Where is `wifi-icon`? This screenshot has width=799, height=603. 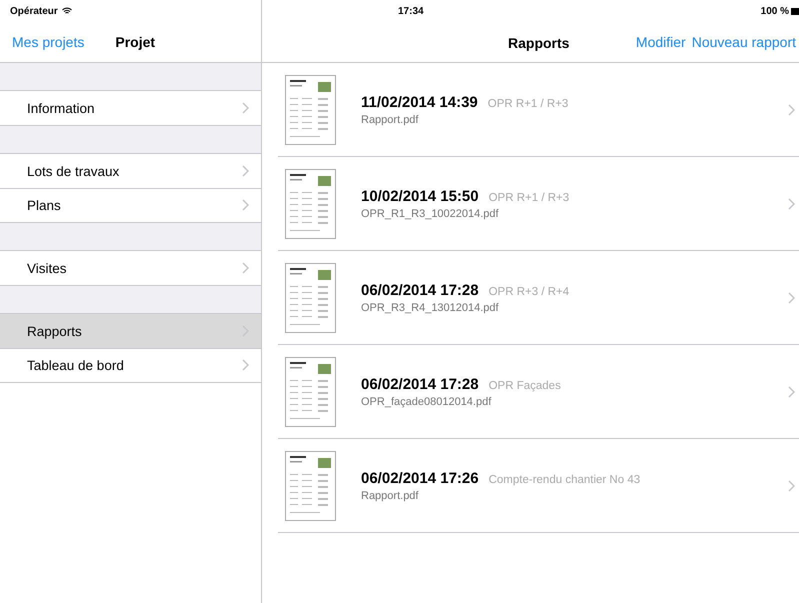
wifi-icon is located at coordinates (67, 11).